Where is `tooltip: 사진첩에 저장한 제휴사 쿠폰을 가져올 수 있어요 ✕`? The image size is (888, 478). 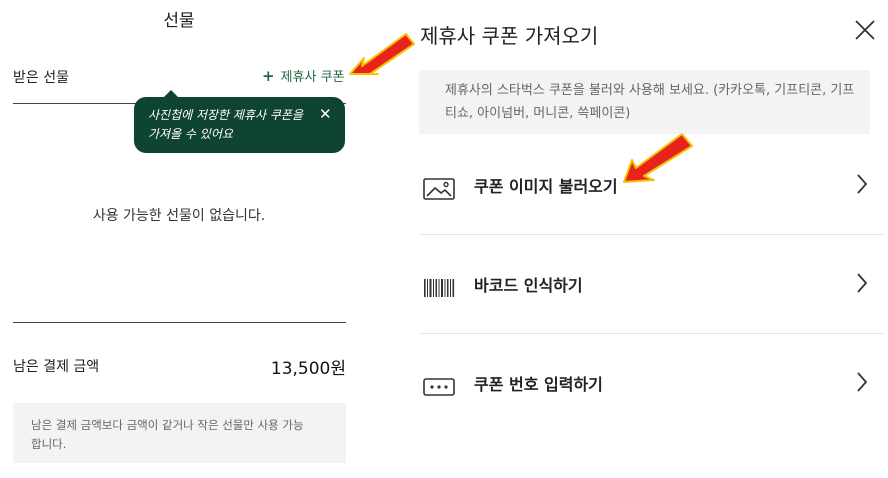 tooltip: 사진첩에 저장한 제휴사 쿠폰을 가져올 수 있어요 ✕ is located at coordinates (239, 125).